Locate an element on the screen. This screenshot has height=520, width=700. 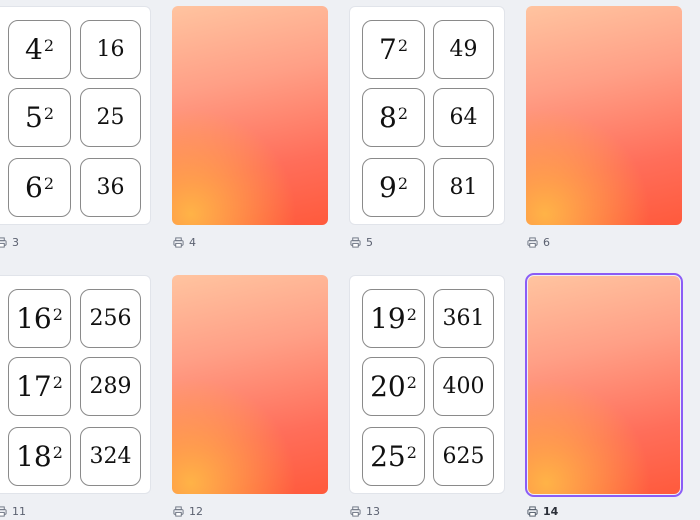
card-answer: 625 is located at coordinates (463, 456).